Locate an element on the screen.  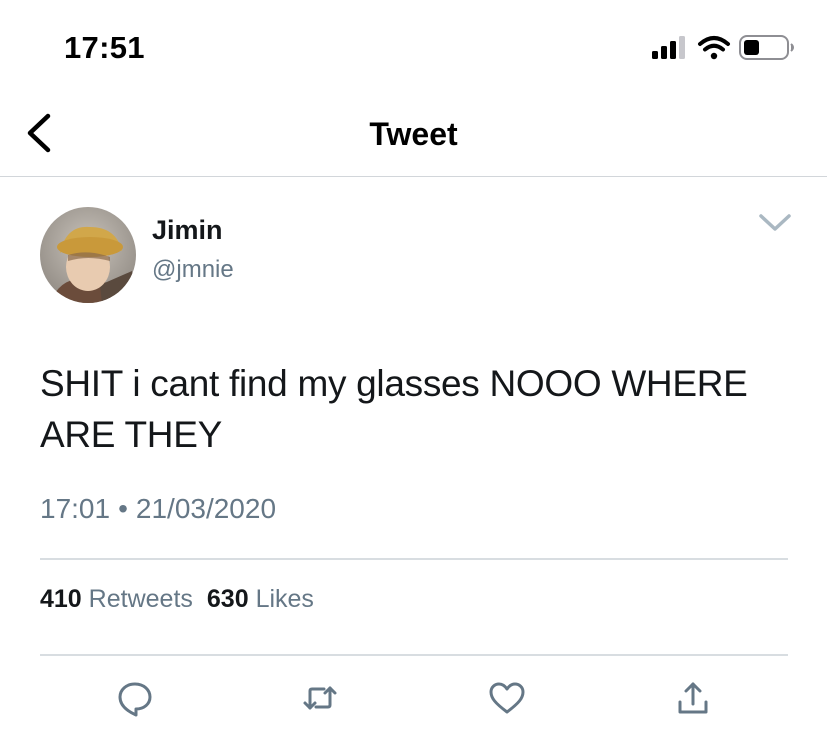
battery-icon is located at coordinates (766, 47).